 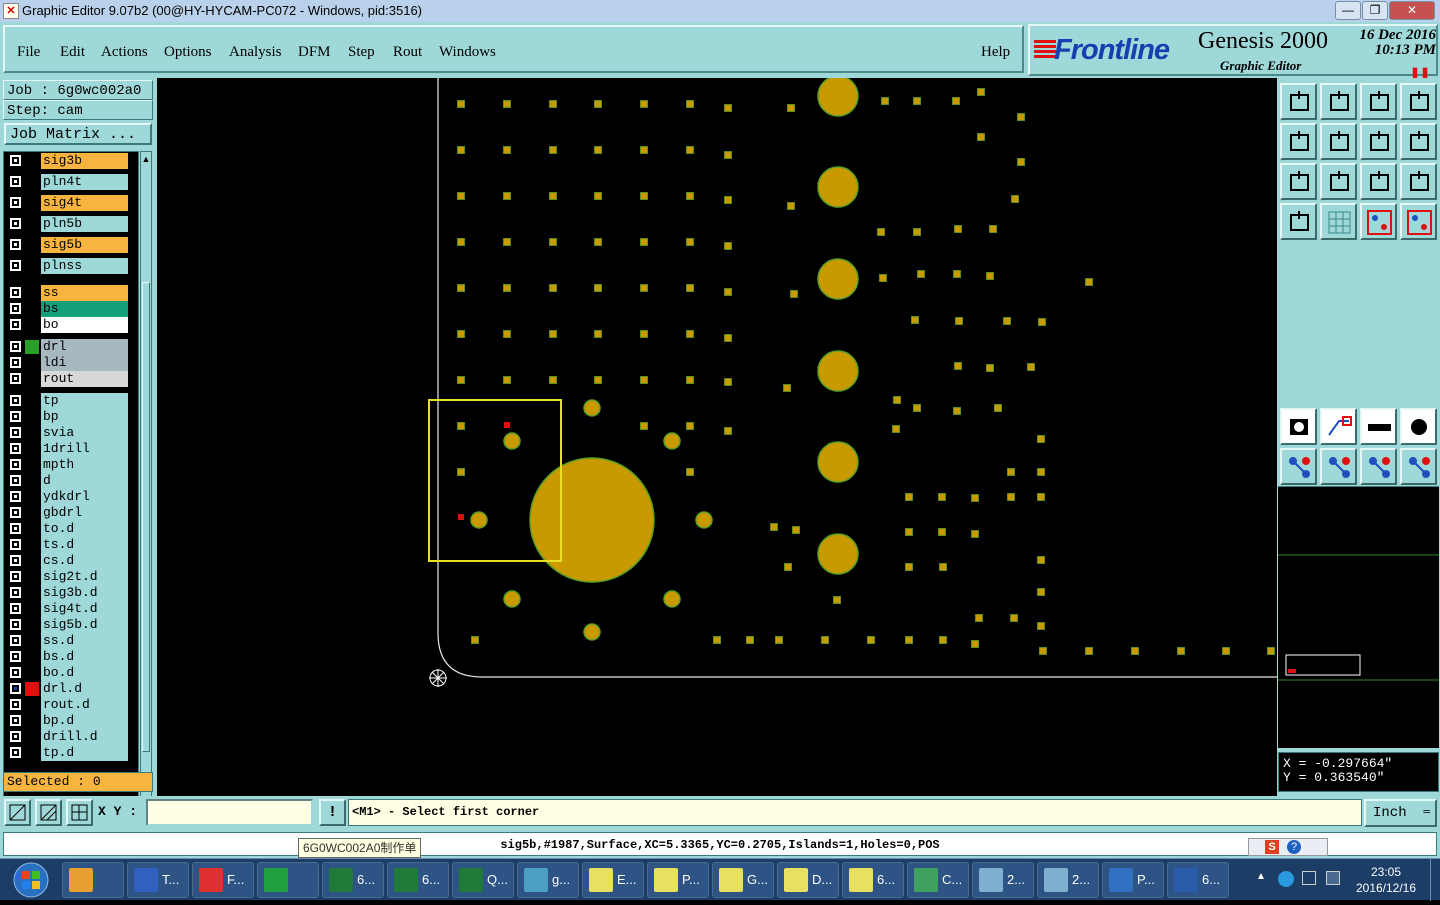 What do you see at coordinates (84, 721) in the screenshot?
I see `layer-name: bp.d` at bounding box center [84, 721].